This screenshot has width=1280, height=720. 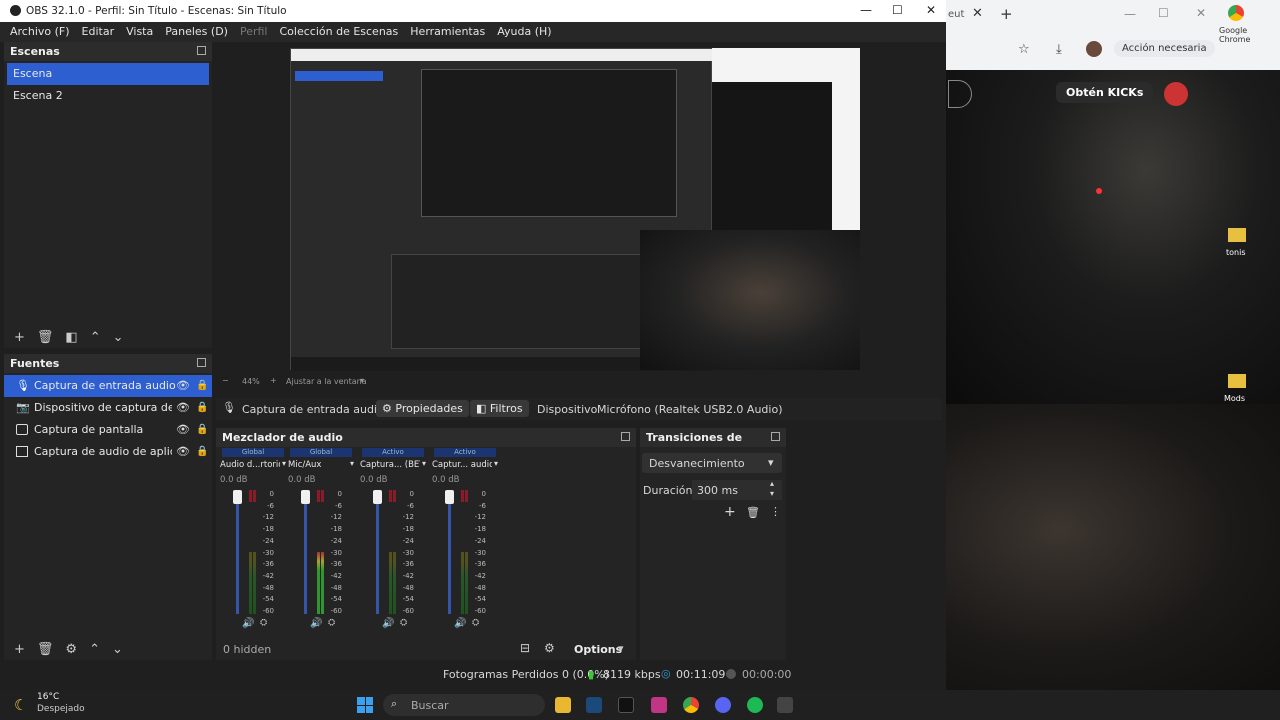 I want to click on menu-vista: Vista, so click(x=139, y=32).